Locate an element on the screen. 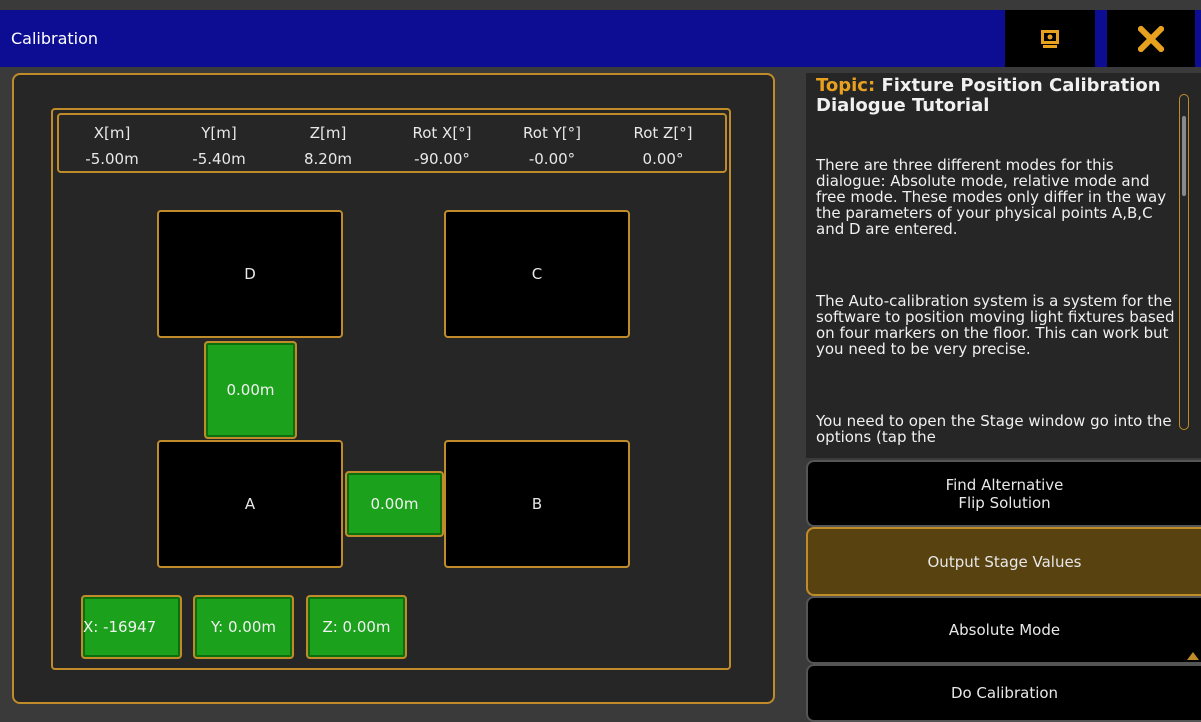  position-y-field: Y: 0.00m is located at coordinates (243, 627).